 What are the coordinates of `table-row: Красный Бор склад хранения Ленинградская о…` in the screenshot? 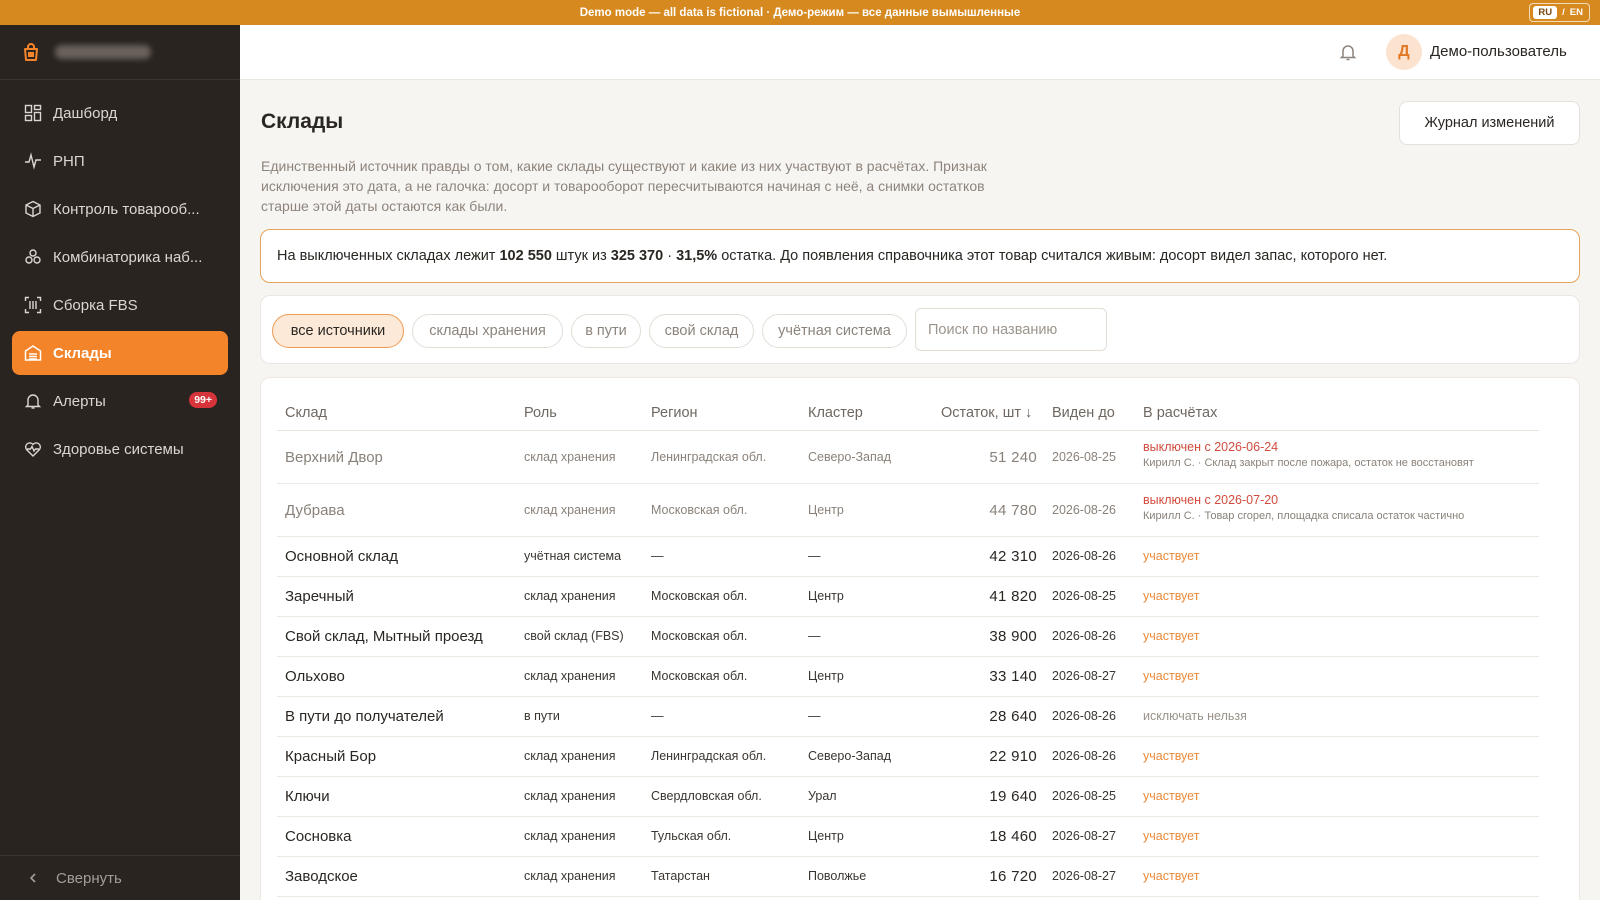 It's located at (908, 757).